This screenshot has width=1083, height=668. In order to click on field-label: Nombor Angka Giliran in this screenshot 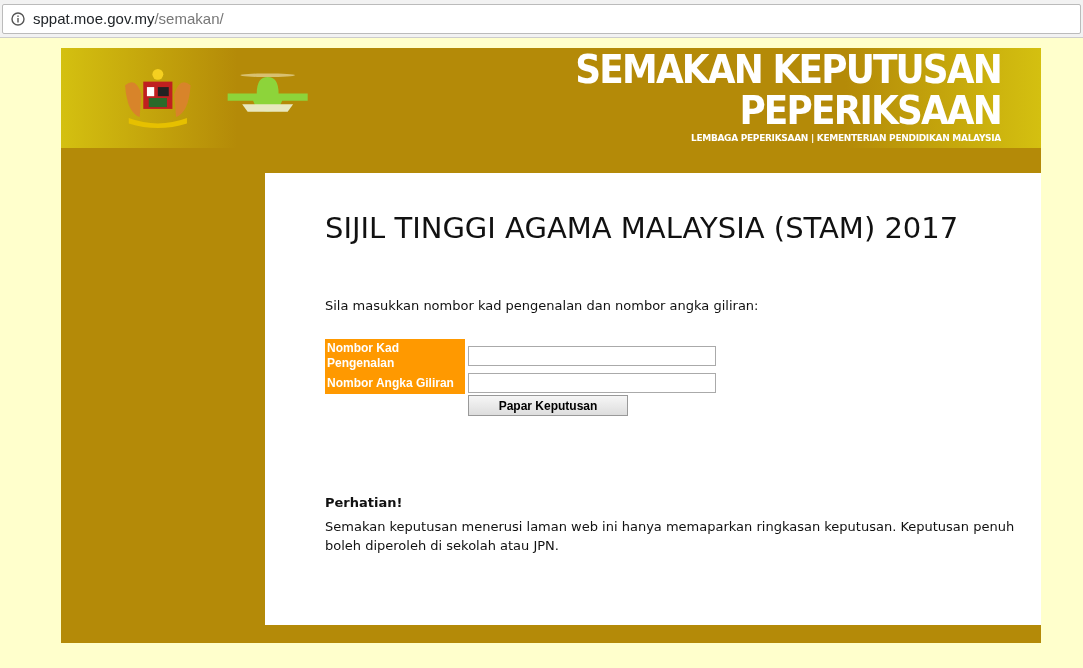, I will do `click(395, 383)`.